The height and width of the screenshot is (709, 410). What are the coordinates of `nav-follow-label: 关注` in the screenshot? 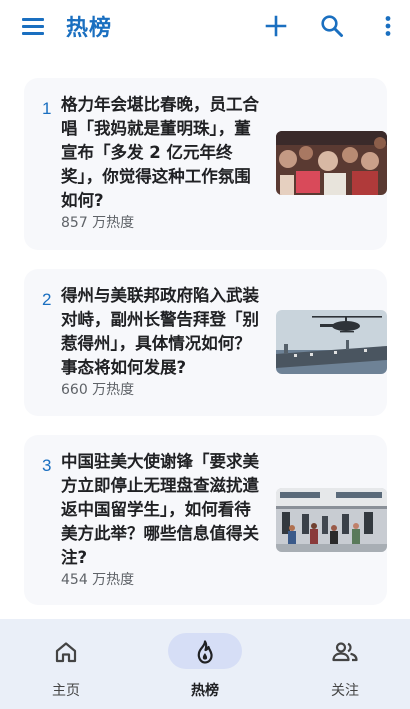 It's located at (345, 691).